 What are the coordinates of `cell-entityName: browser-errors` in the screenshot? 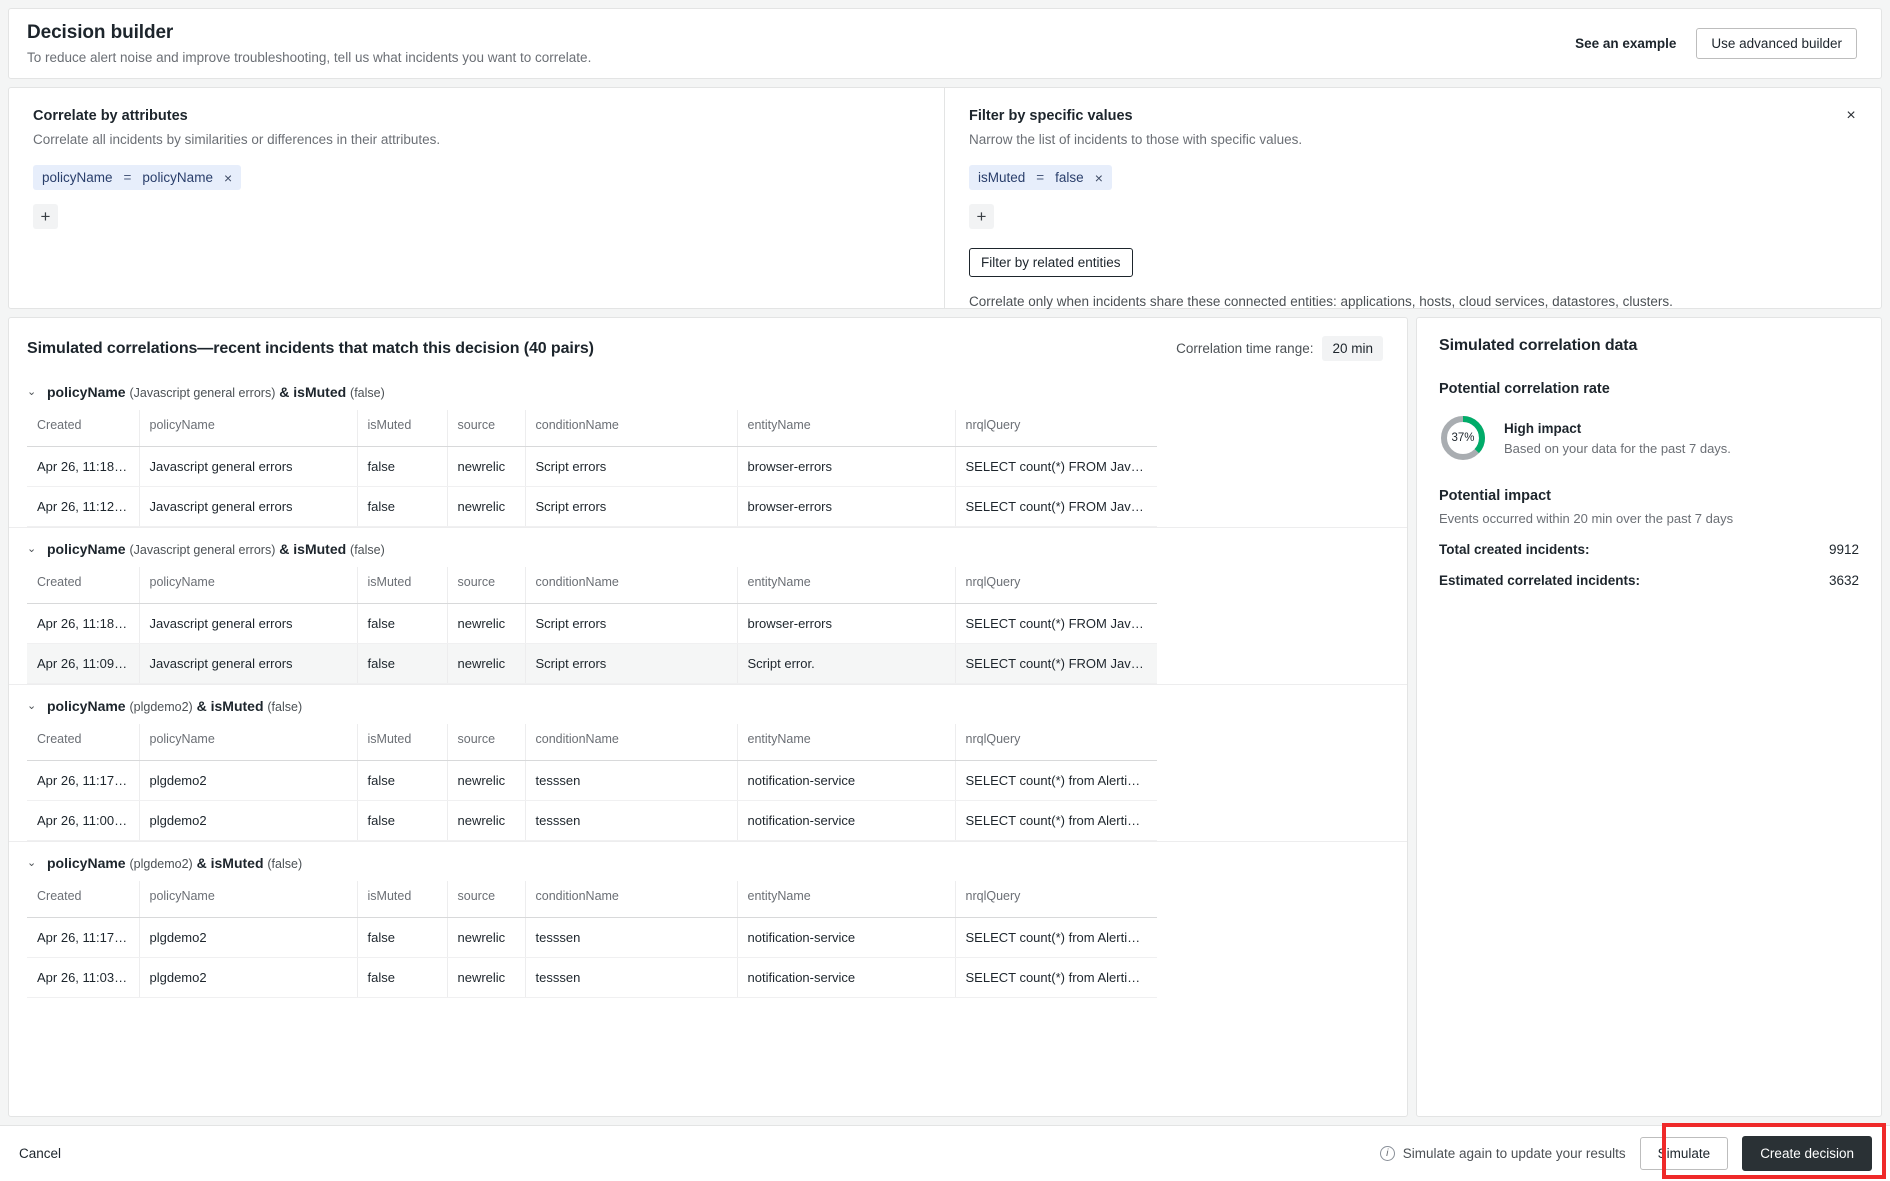 It's located at (846, 466).